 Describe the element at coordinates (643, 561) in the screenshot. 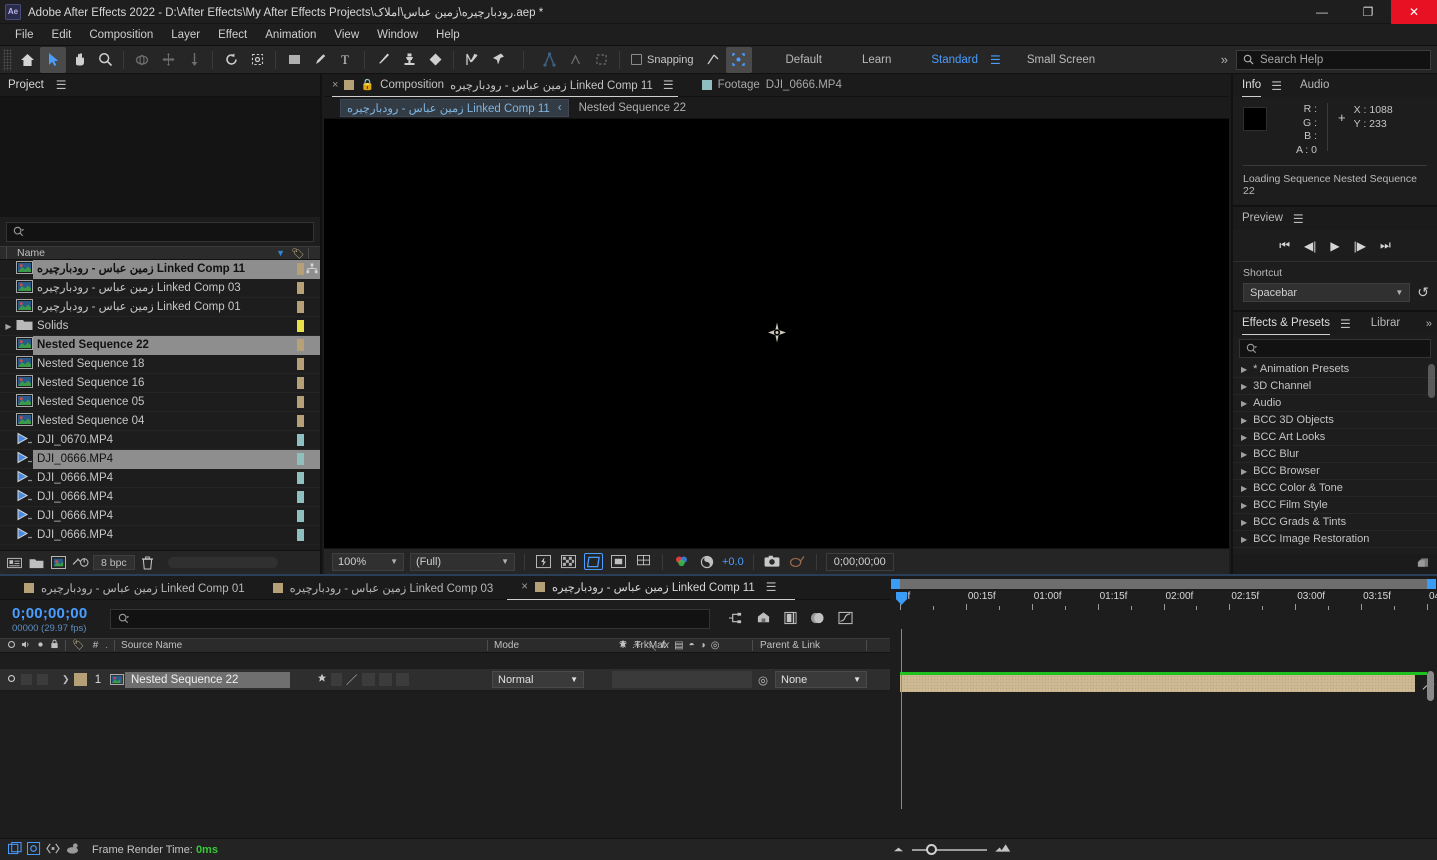

I see `grid-guides-icon` at that location.